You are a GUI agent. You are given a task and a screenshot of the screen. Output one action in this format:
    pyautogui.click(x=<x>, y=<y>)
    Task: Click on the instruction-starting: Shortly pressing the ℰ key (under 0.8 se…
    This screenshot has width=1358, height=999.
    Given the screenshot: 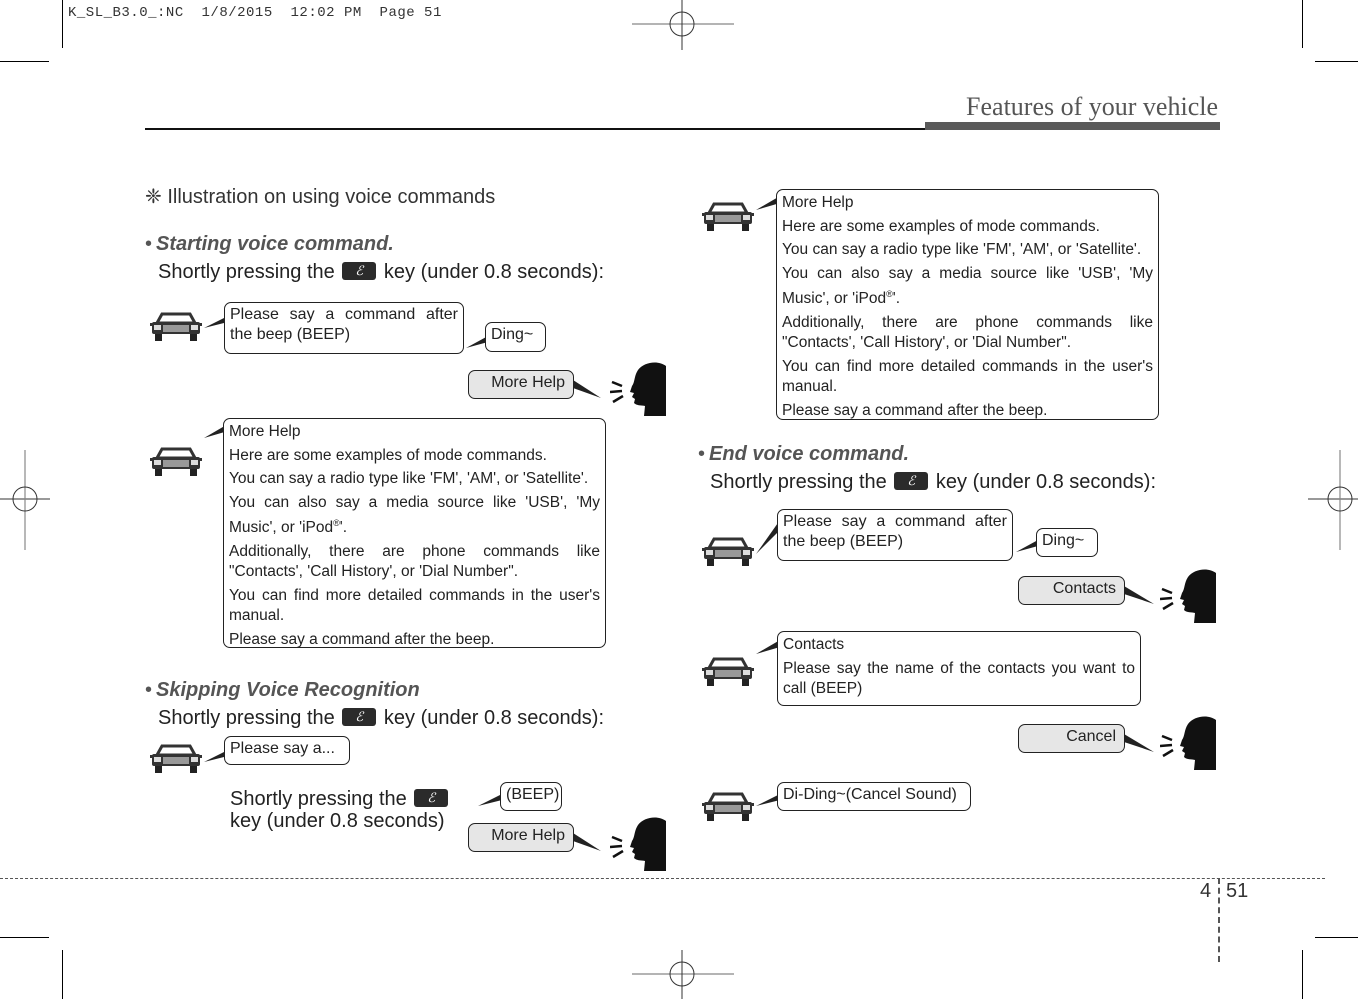 What is the action you would take?
    pyautogui.click(x=381, y=272)
    